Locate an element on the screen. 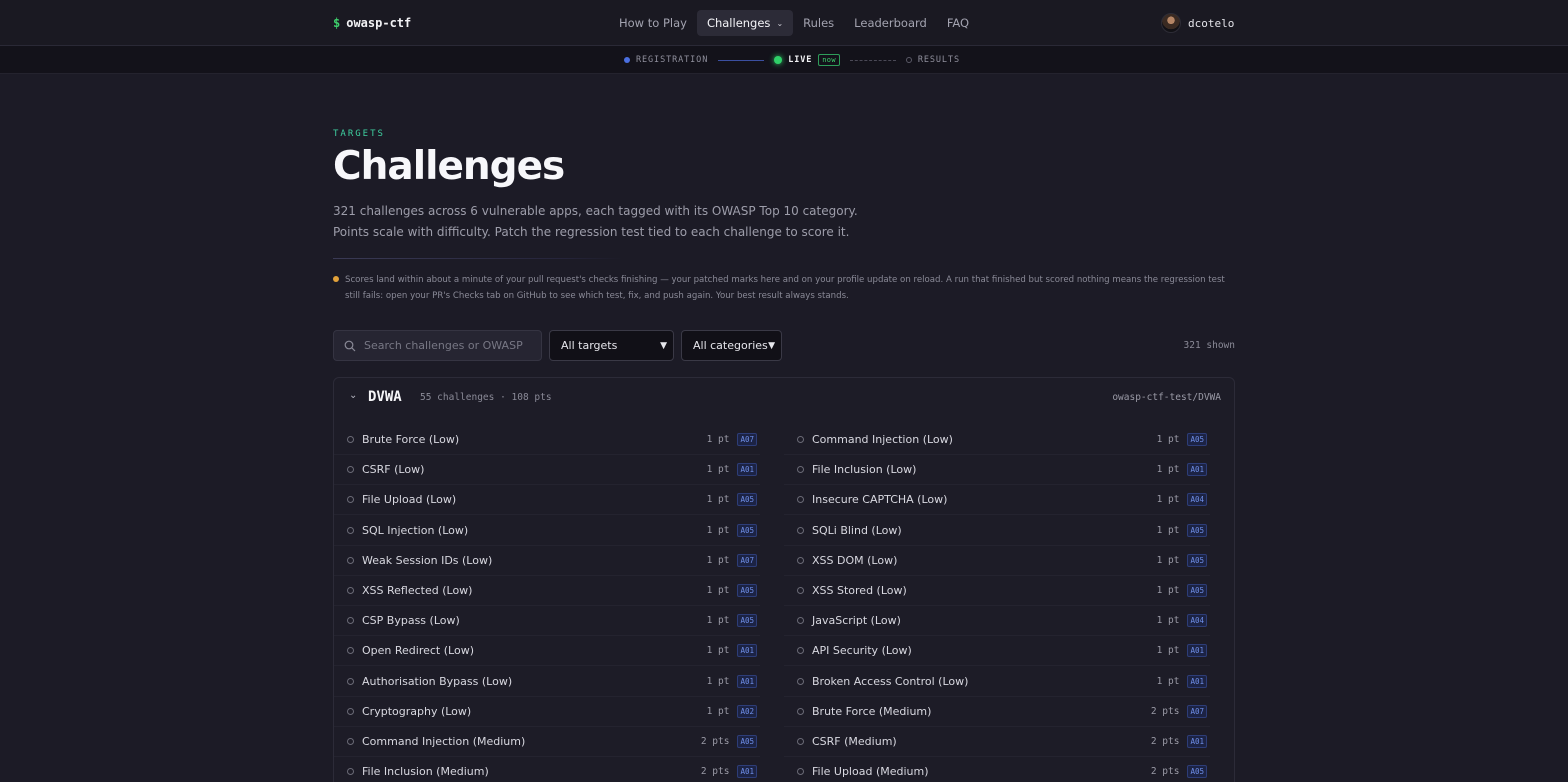 The image size is (1568, 782). search-icon is located at coordinates (350, 345).